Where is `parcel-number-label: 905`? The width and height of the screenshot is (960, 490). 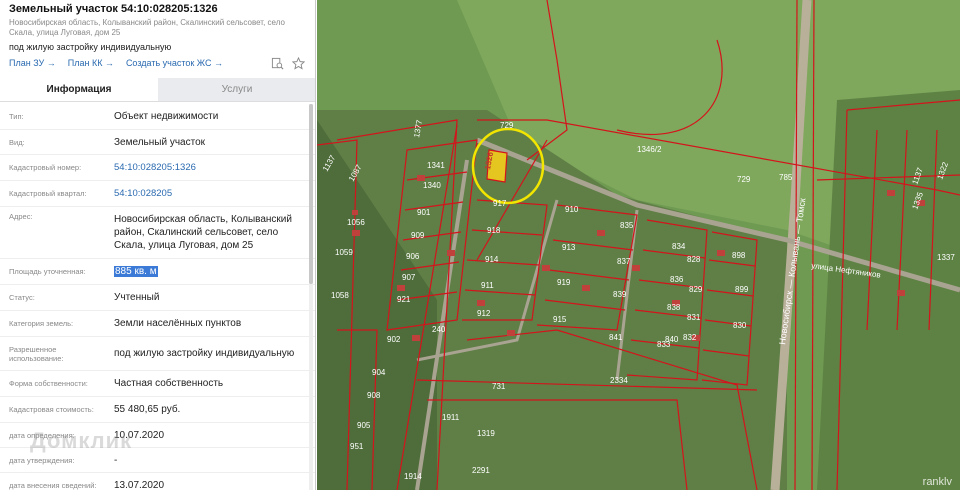 parcel-number-label: 905 is located at coordinates (364, 425).